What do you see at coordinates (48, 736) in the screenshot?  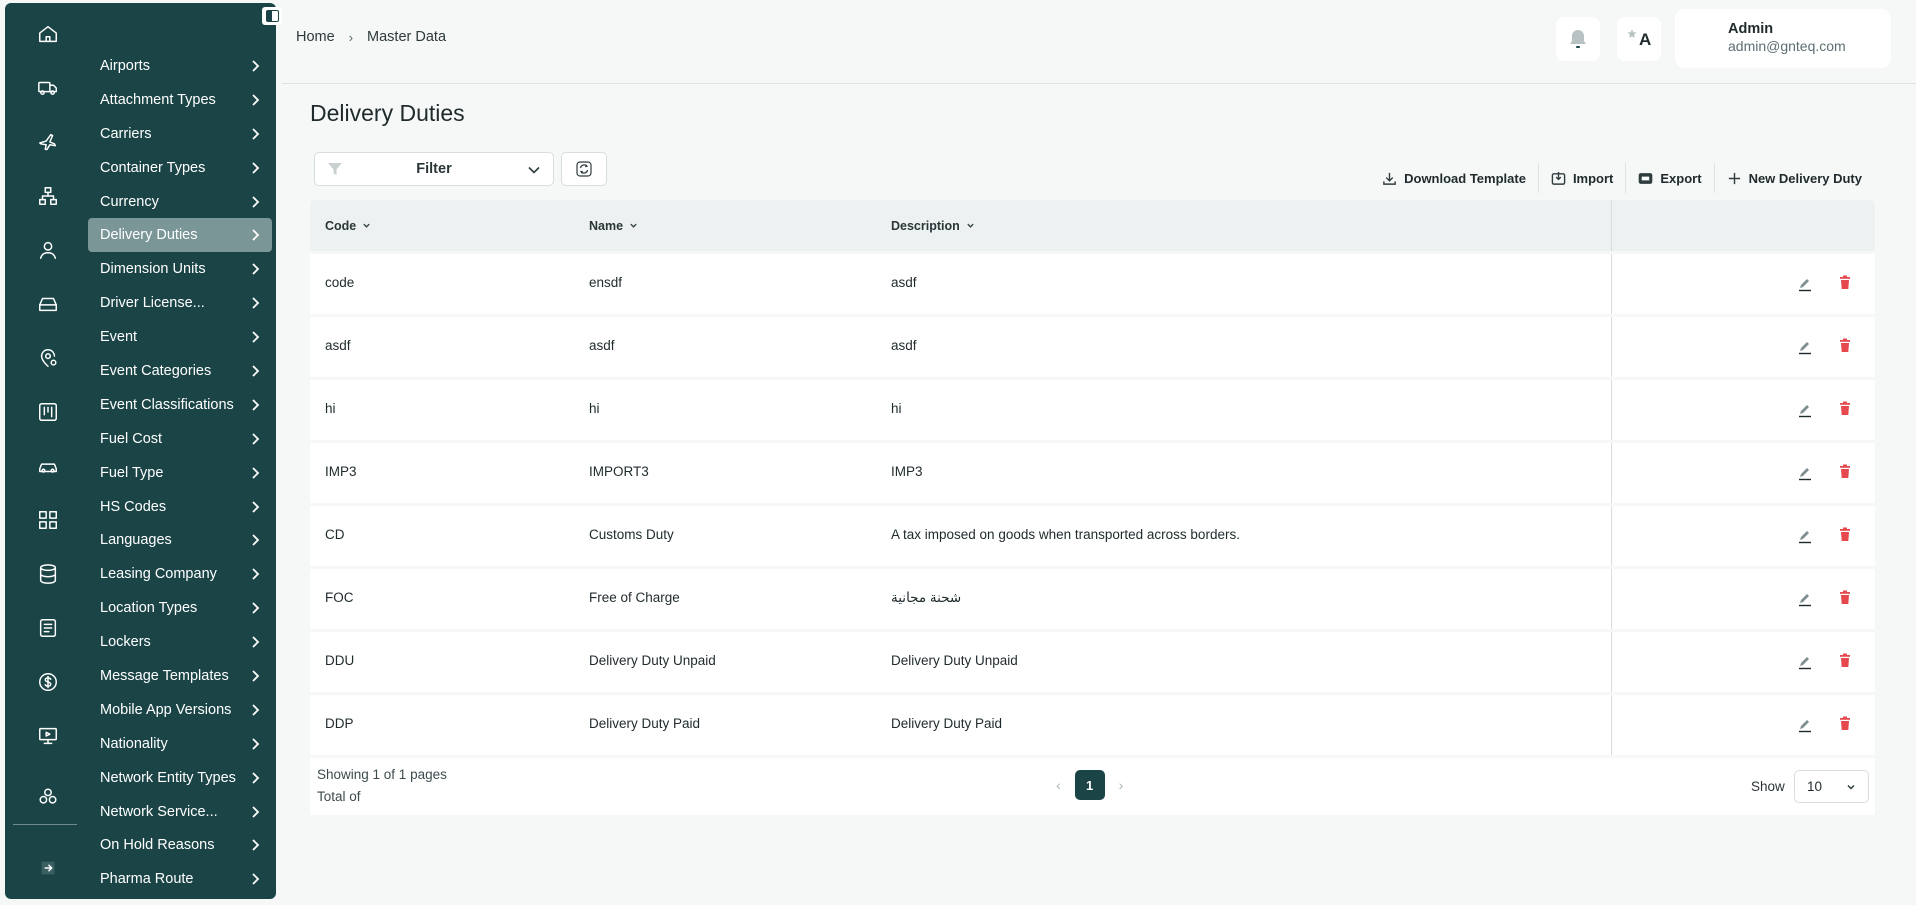 I see `presentation-icon` at bounding box center [48, 736].